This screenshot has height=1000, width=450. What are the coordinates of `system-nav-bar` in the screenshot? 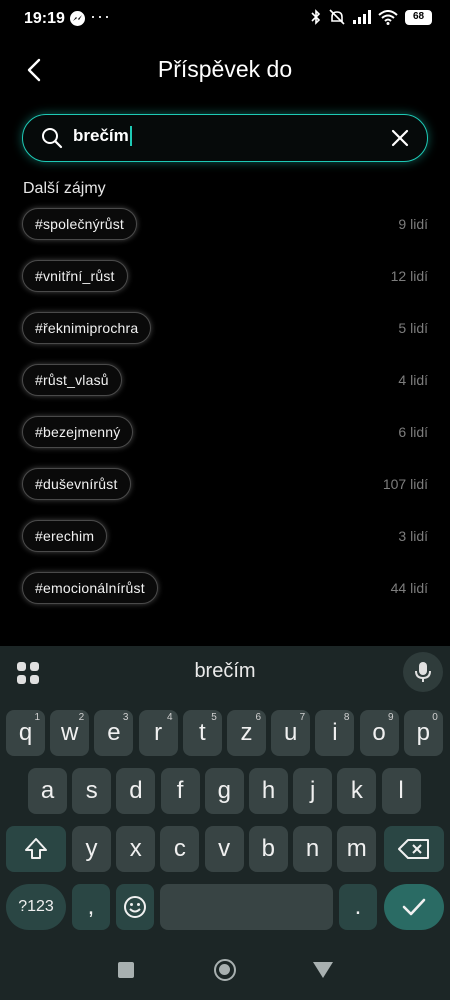 It's located at (225, 971).